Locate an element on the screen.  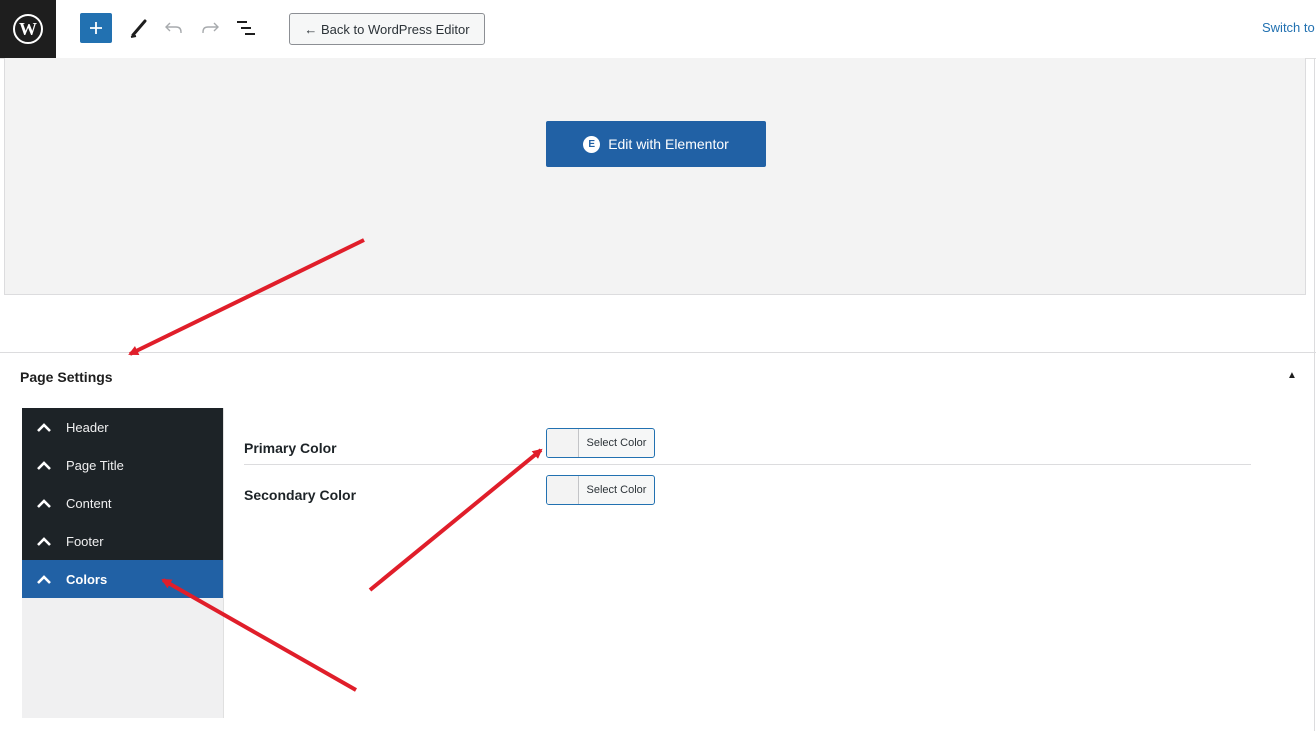
elementor-icon: E is located at coordinates (592, 144).